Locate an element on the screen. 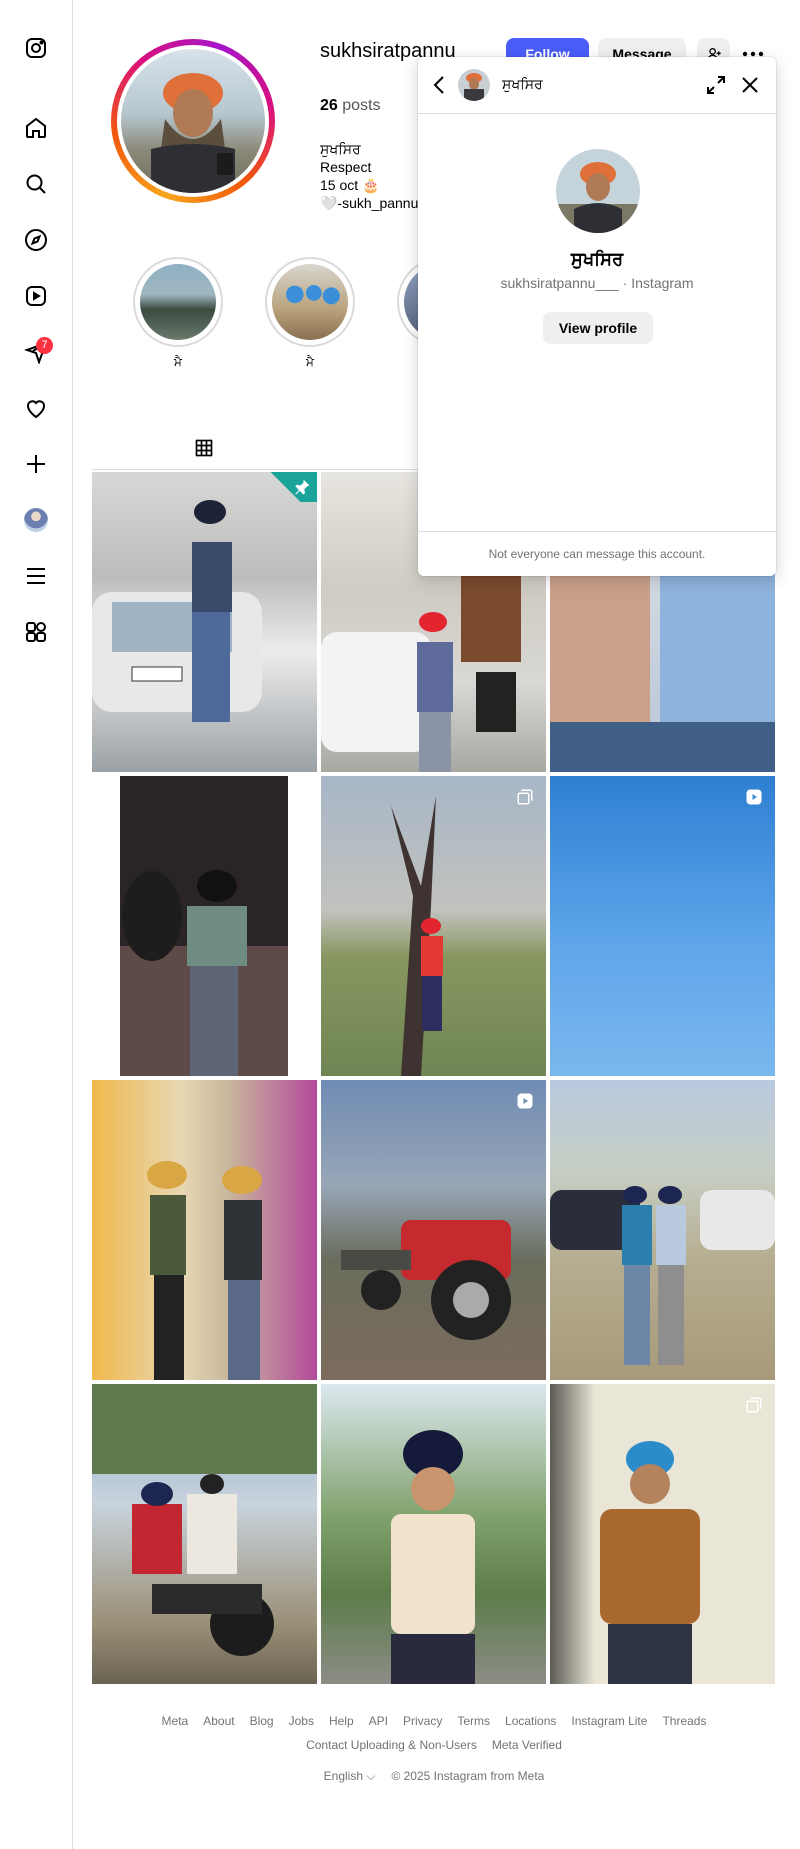 This screenshot has width=800, height=1849. posts-label: posts is located at coordinates (361, 105).